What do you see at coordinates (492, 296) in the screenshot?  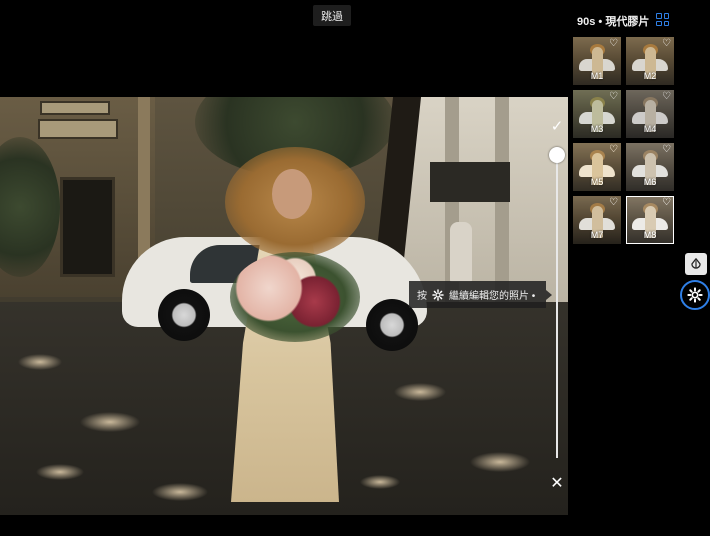 I see `tooltip-text: 繼續編輯您的照片 •` at bounding box center [492, 296].